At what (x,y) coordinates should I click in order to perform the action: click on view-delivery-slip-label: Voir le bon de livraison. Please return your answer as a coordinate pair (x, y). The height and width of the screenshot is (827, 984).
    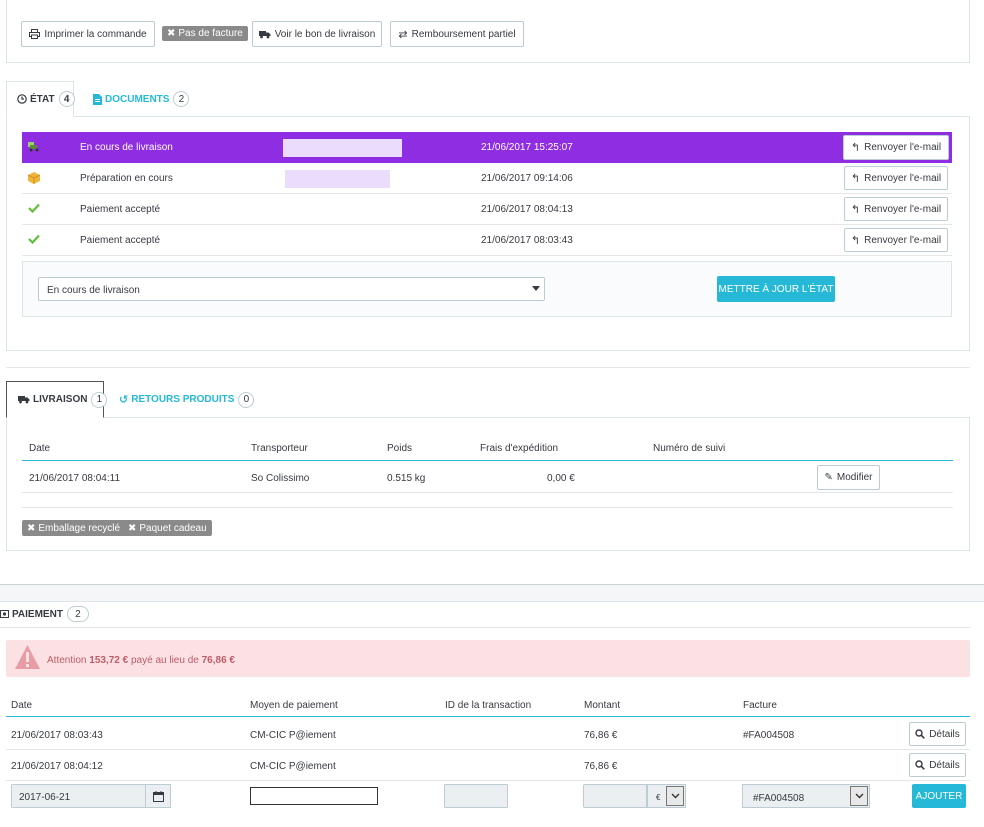
    Looking at the image, I should click on (325, 34).